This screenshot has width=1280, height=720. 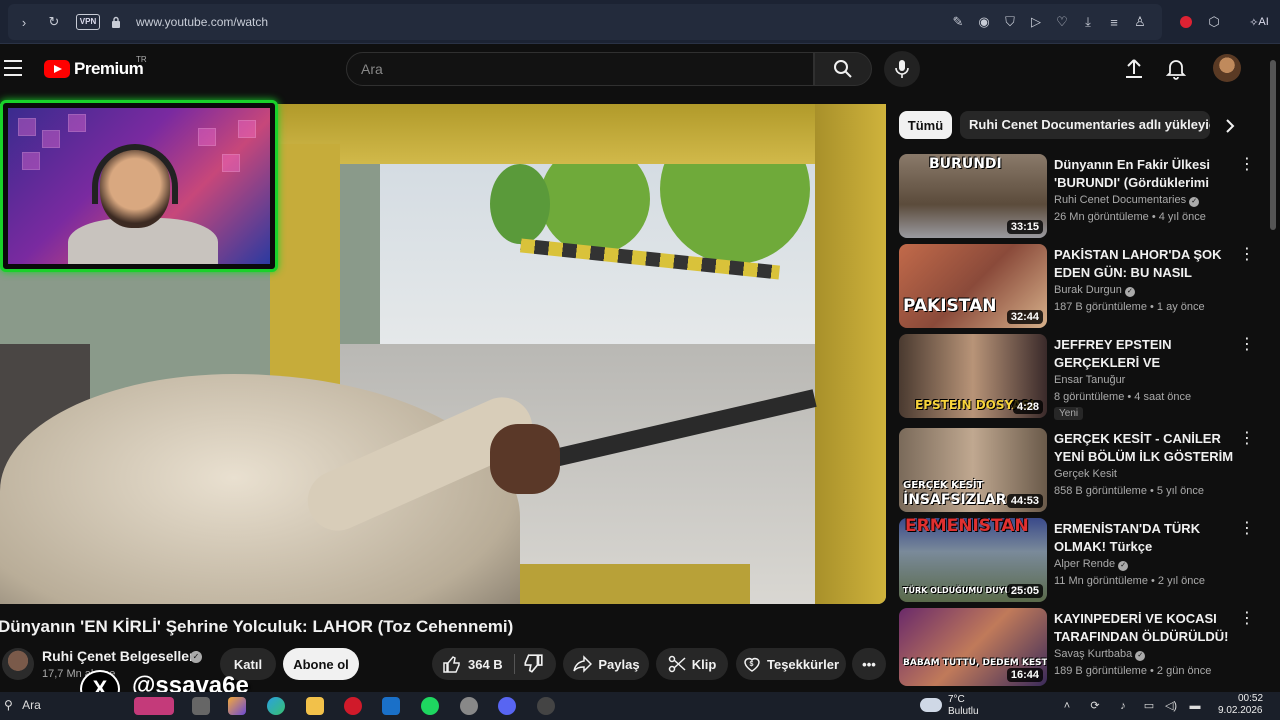 I want to click on clock-time: 00:52, so click(x=1250, y=698).